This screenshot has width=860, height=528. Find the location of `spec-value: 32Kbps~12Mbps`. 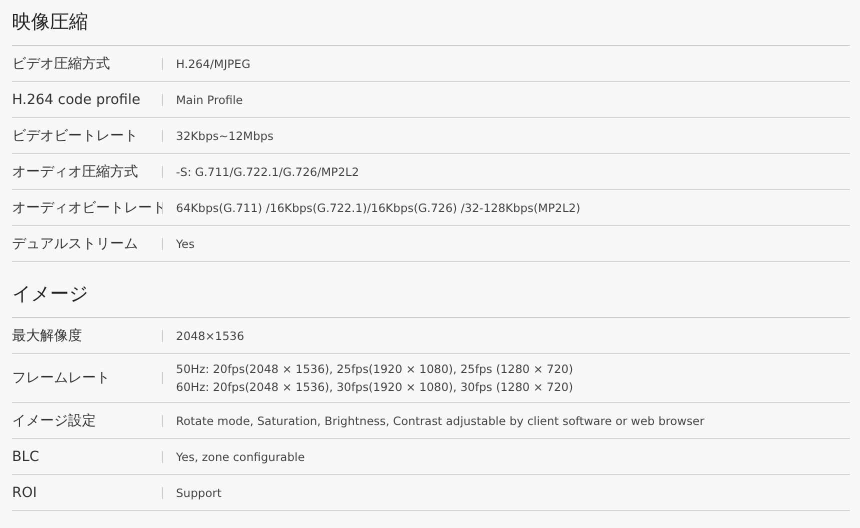

spec-value: 32Kbps~12Mbps is located at coordinates (225, 136).